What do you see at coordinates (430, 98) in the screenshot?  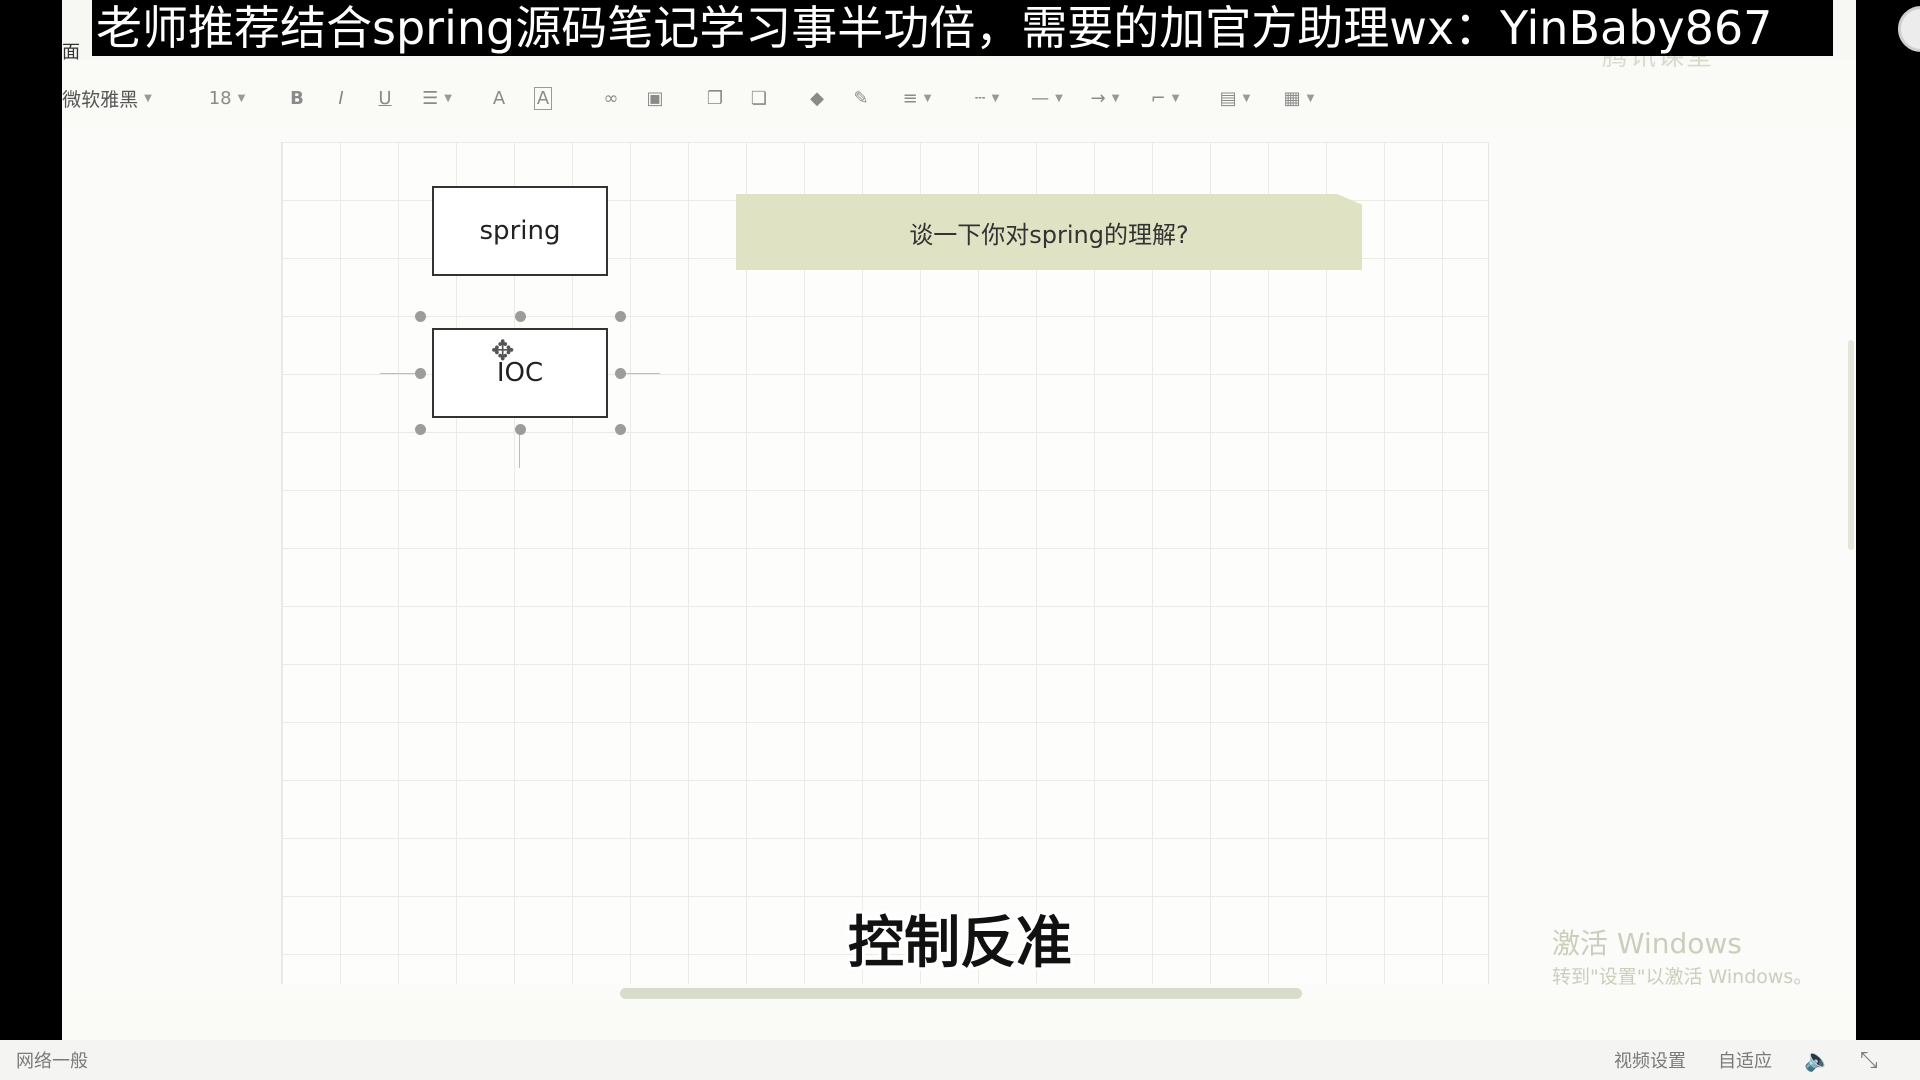 I see `align-icon: ☰` at bounding box center [430, 98].